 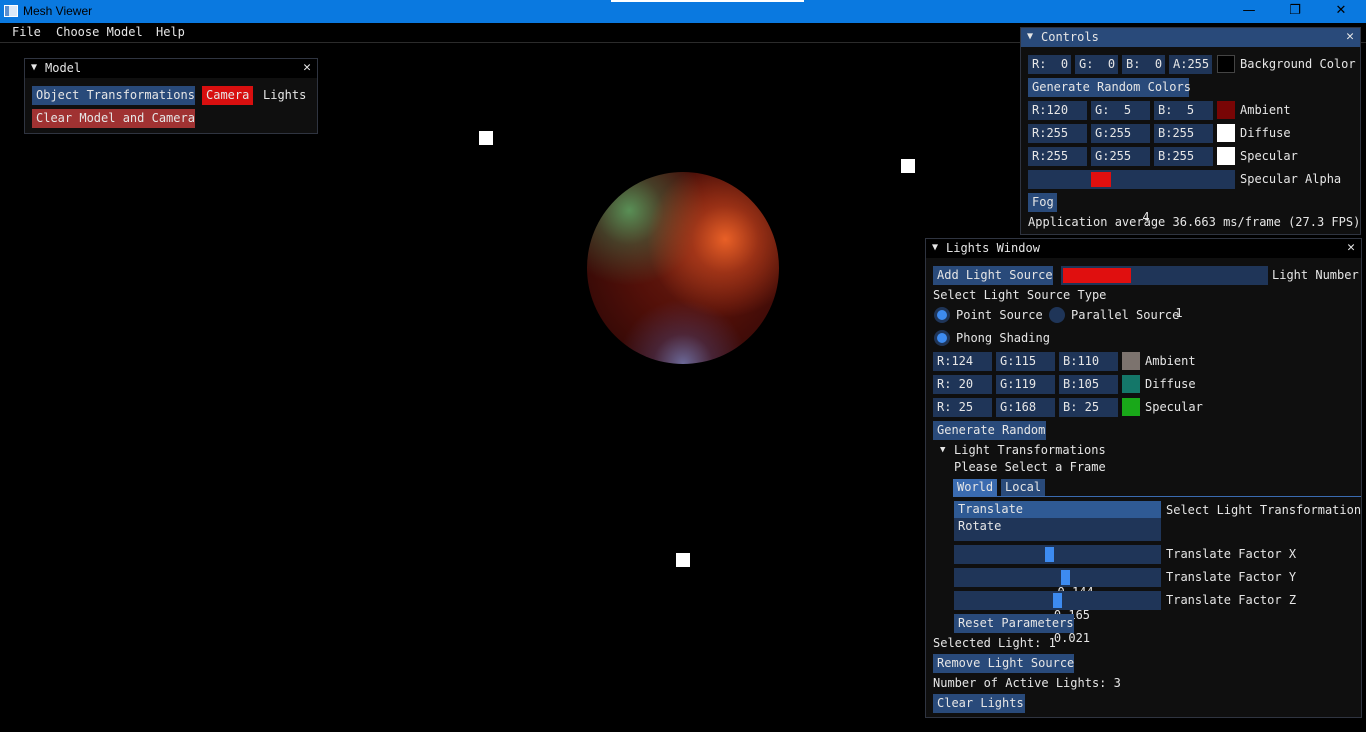 I want to click on light-specular-g-field: G:168, so click(x=1025, y=407).